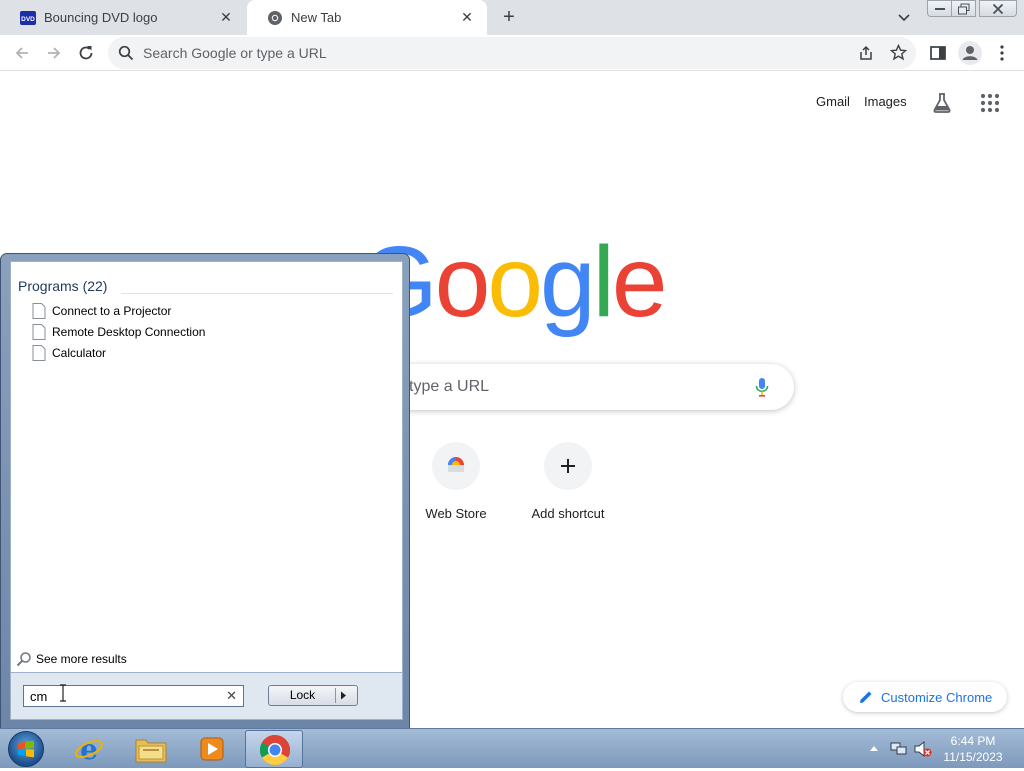 The image size is (1024, 771). What do you see at coordinates (899, 749) in the screenshot?
I see `network-icon` at bounding box center [899, 749].